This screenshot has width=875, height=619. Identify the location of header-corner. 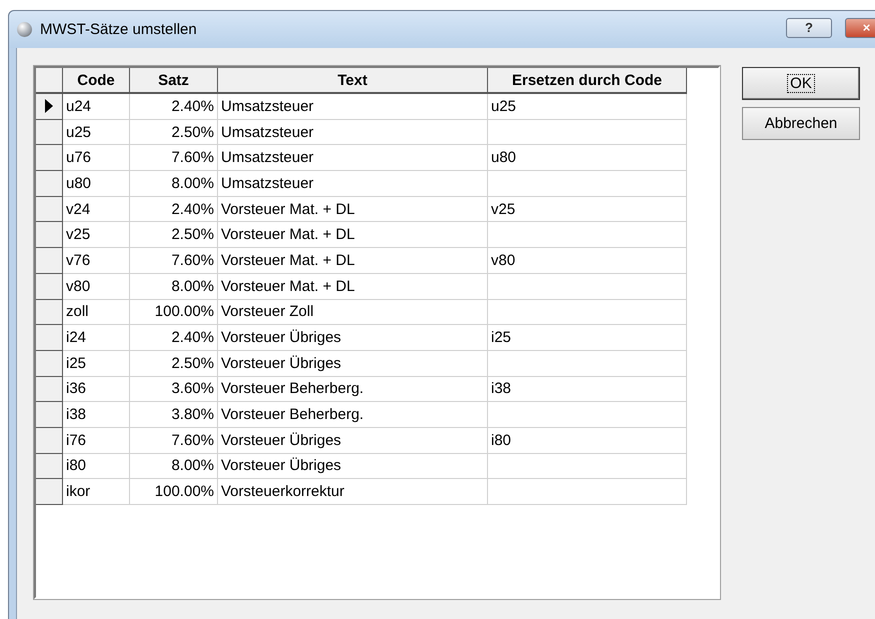
(49, 81).